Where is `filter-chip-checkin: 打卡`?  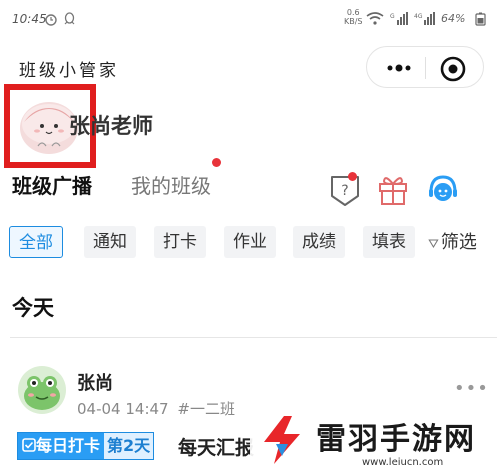 filter-chip-checkin: 打卡 is located at coordinates (180, 242).